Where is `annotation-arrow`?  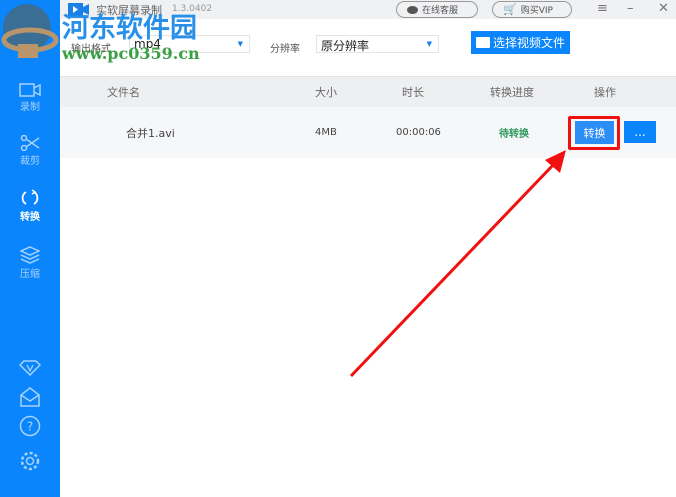
annotation-arrow is located at coordinates (457, 264).